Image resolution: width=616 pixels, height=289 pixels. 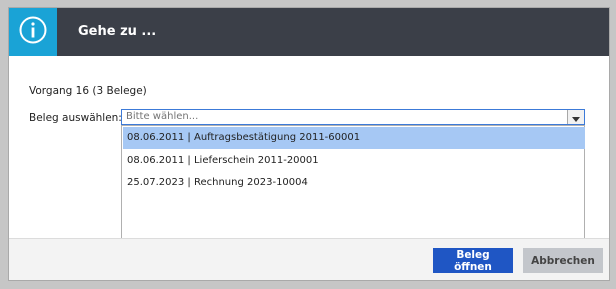 What do you see at coordinates (346, 117) in the screenshot?
I see `beleg-select-input` at bounding box center [346, 117].